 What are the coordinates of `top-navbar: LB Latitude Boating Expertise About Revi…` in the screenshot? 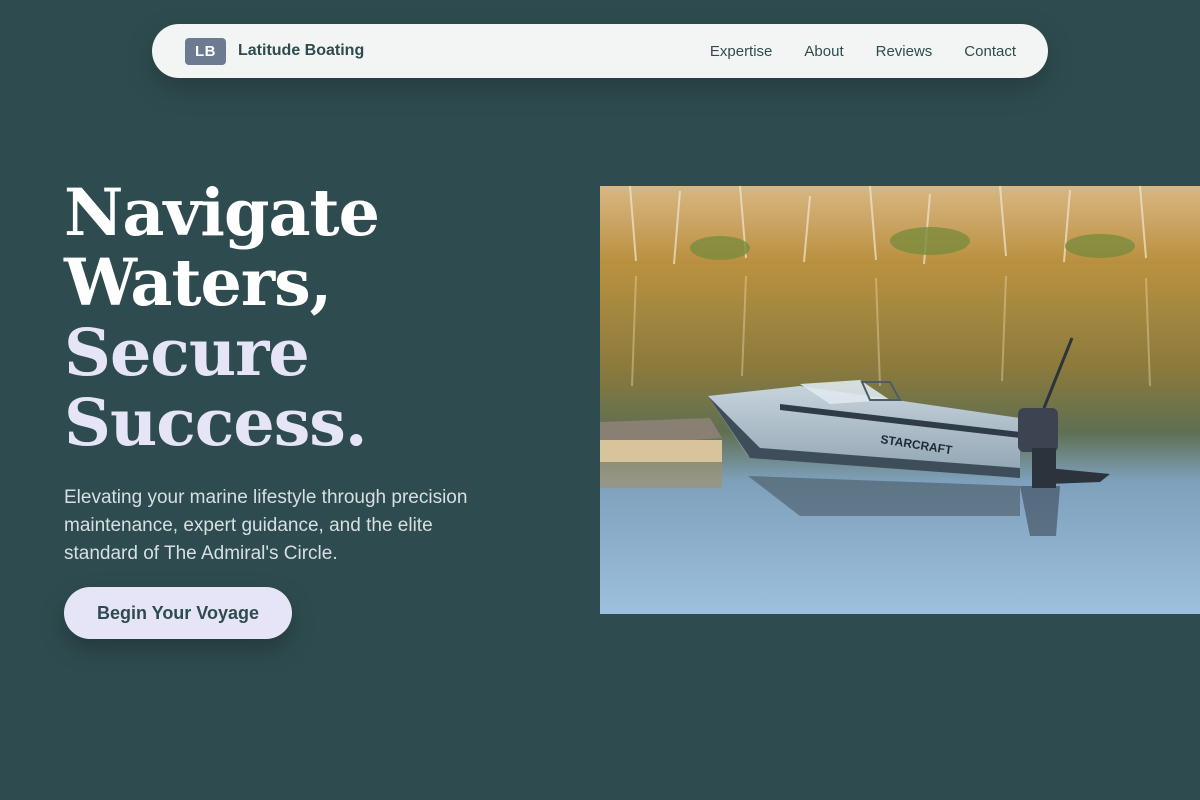 It's located at (600, 51).